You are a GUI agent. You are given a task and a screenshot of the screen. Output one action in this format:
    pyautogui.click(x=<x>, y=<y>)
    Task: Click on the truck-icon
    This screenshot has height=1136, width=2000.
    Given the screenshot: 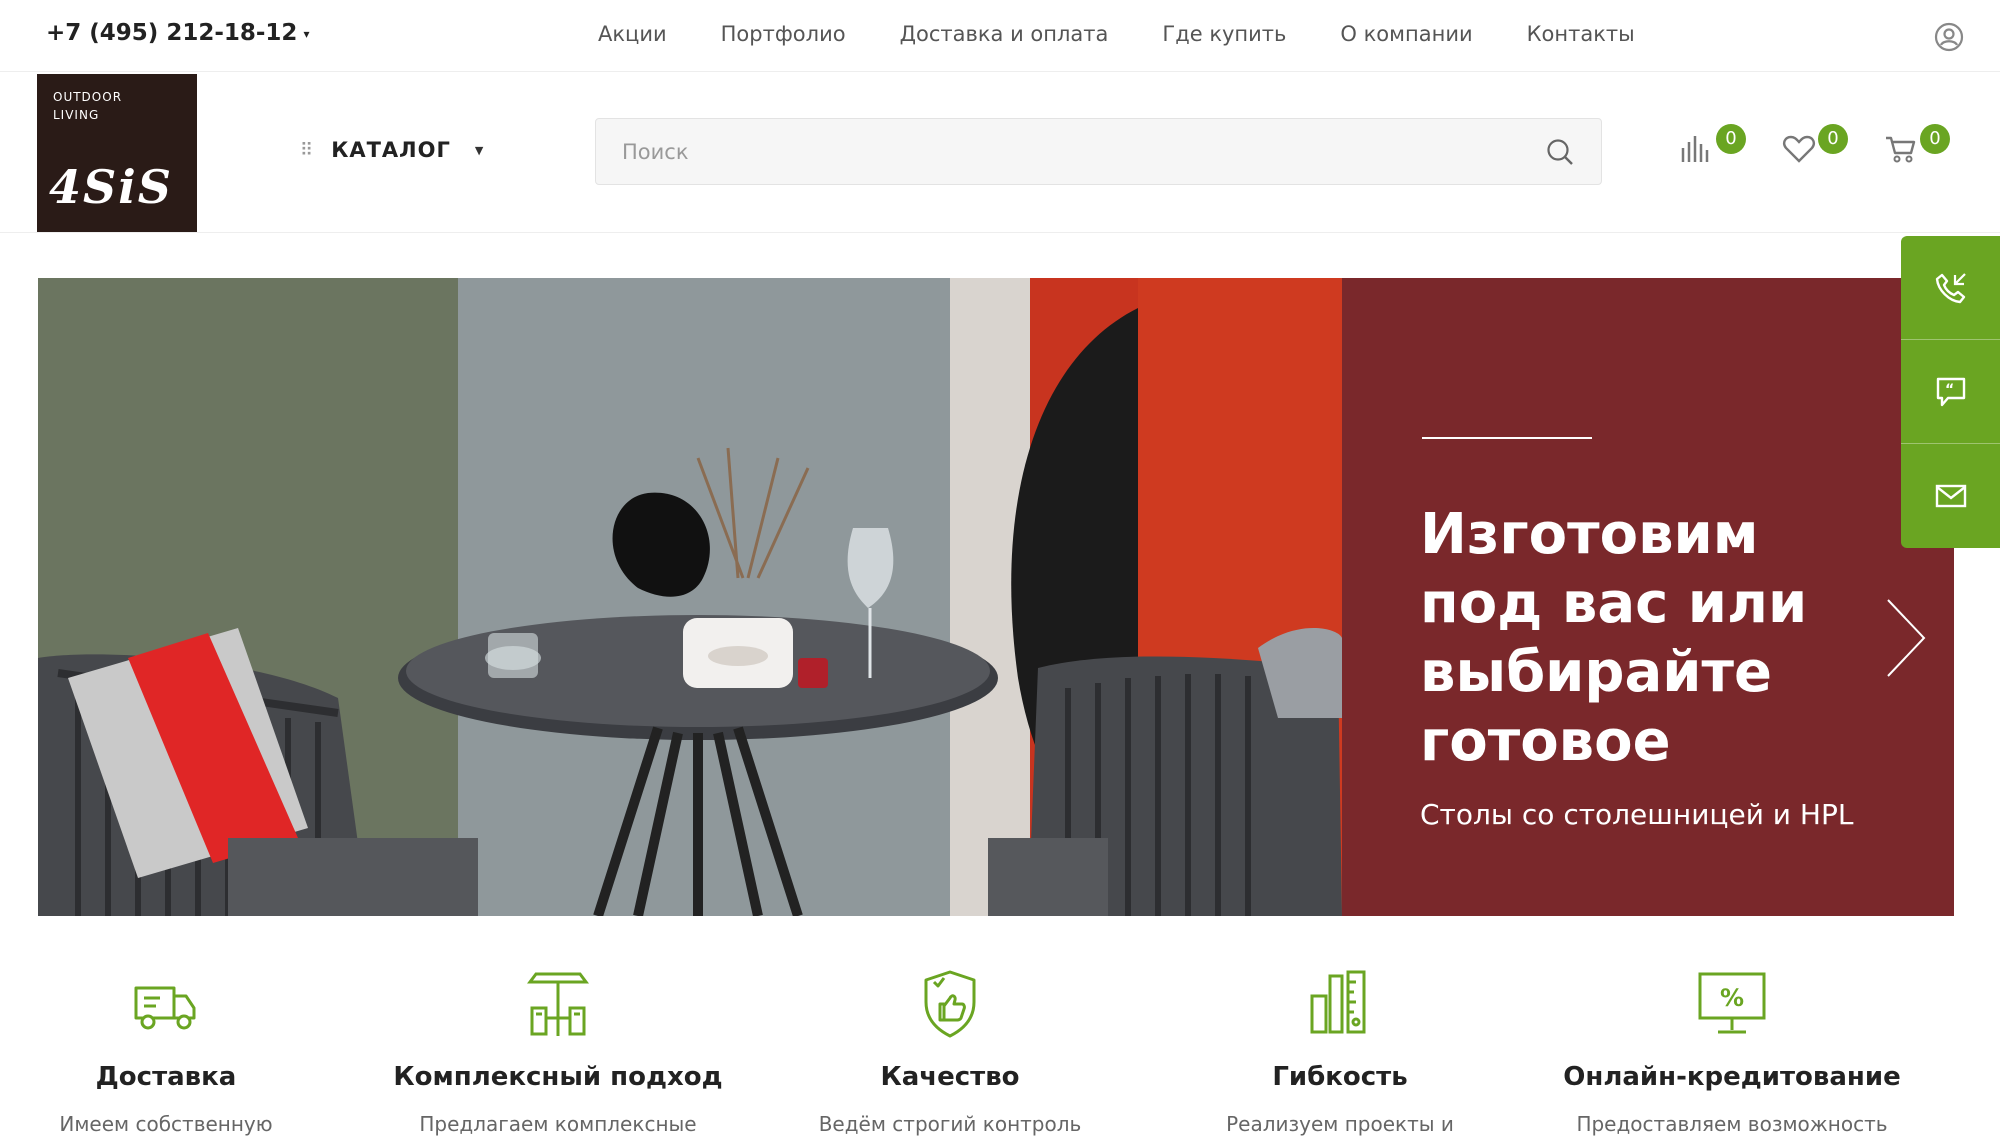 What is the action you would take?
    pyautogui.click(x=165, y=1008)
    